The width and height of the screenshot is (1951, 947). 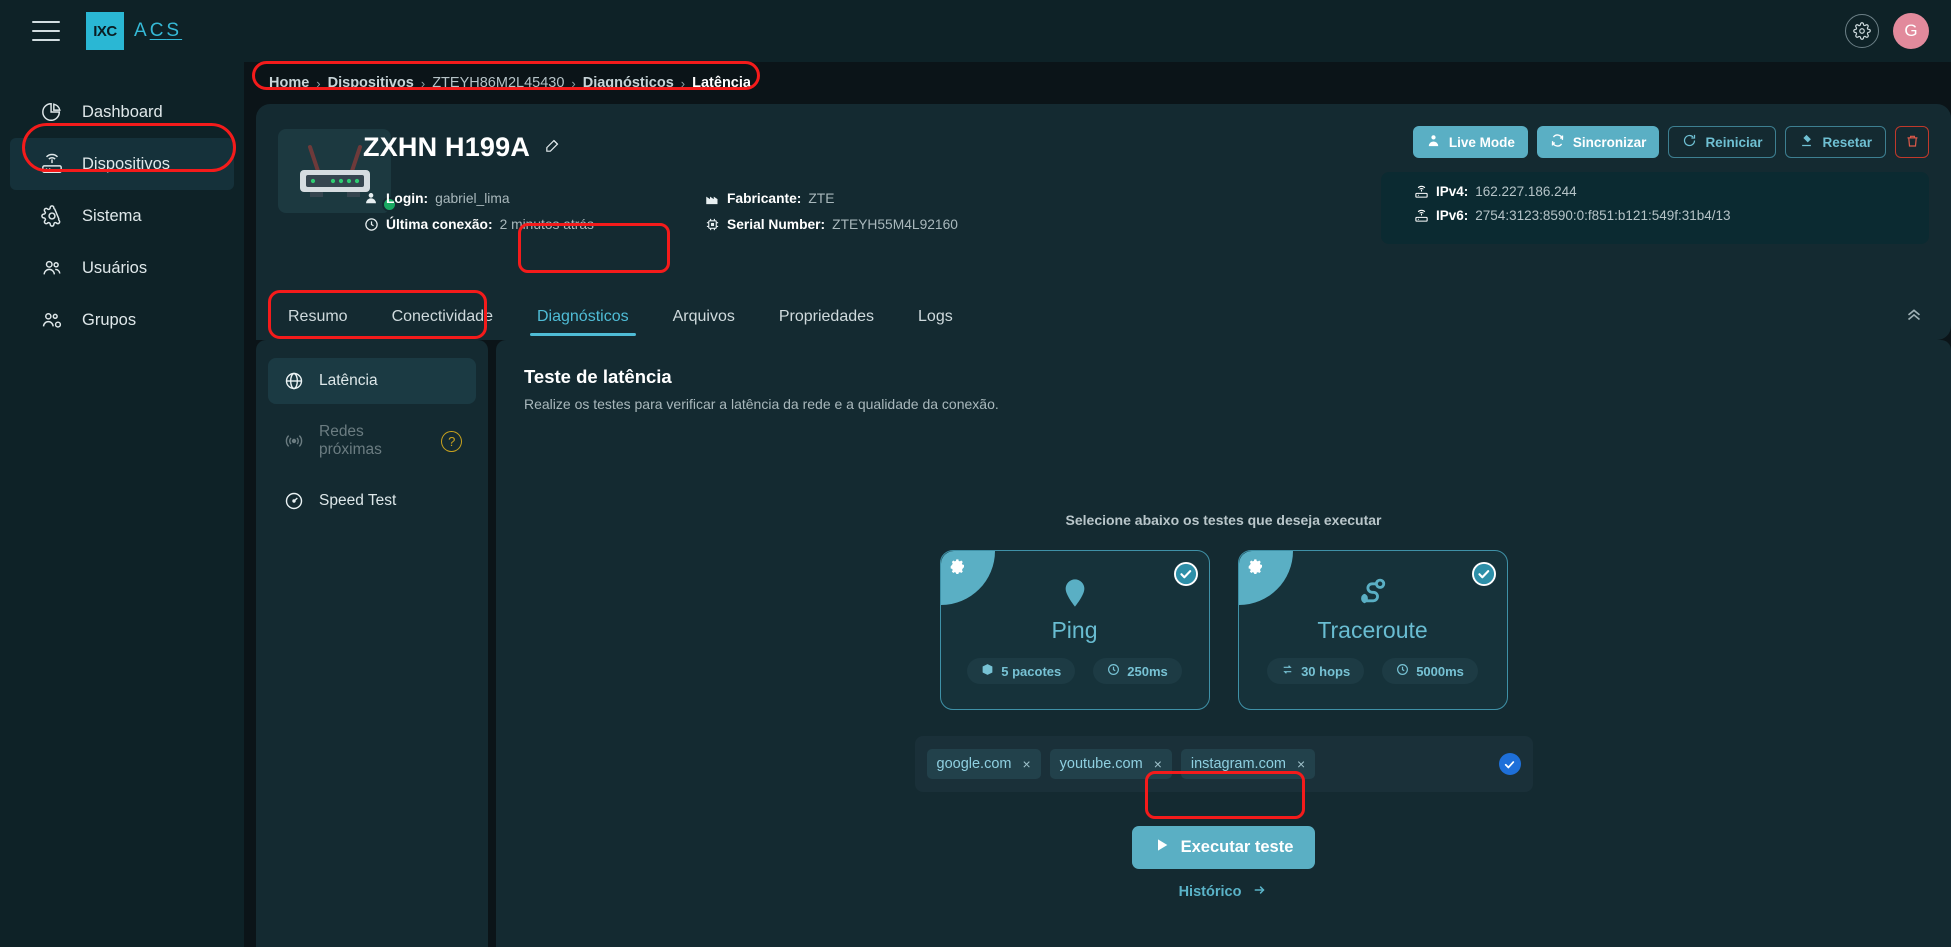 I want to click on sidebar-item-grupos: Grupos, so click(x=122, y=320).